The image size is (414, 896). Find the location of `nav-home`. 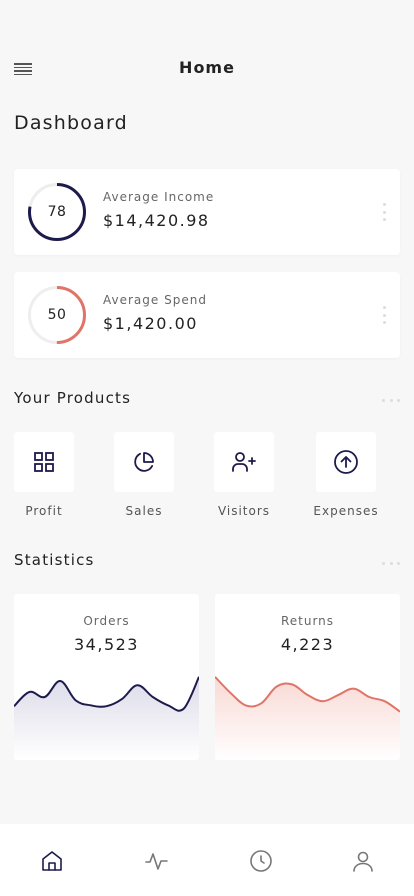

nav-home is located at coordinates (52, 861).